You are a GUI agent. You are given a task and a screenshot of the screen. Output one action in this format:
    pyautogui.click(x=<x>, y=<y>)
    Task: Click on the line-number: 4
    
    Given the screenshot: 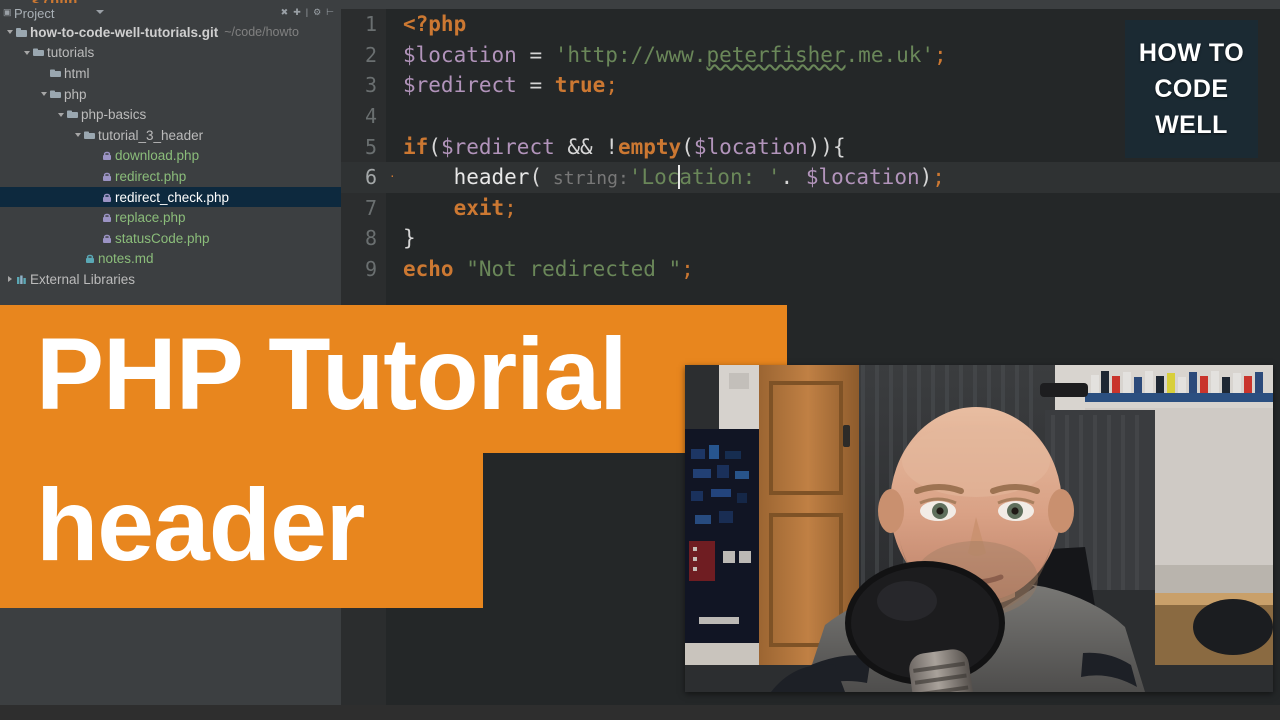 What is the action you would take?
    pyautogui.click(x=359, y=116)
    